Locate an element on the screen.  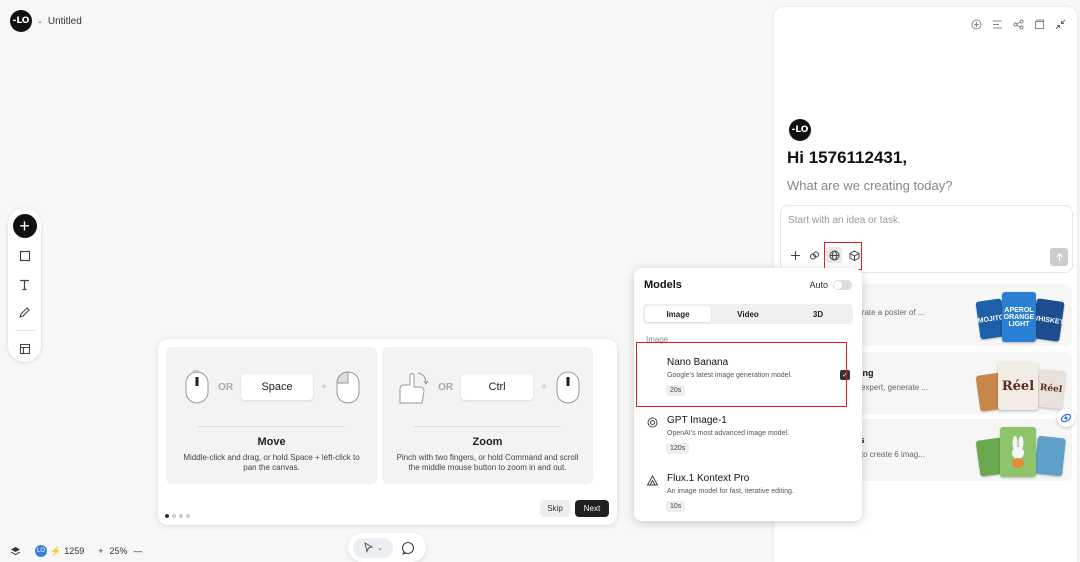
attach-plus-icon is located at coordinates (795, 255).